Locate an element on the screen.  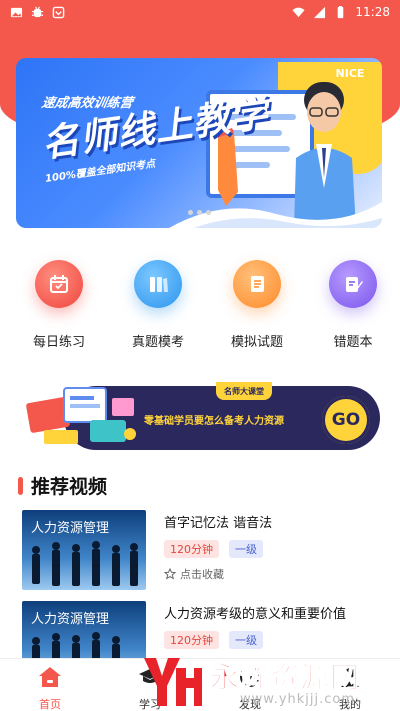
promo-banner: 名师大课堂 零基础学员要怎么备考人力资源 GO is located at coordinates (200, 416).